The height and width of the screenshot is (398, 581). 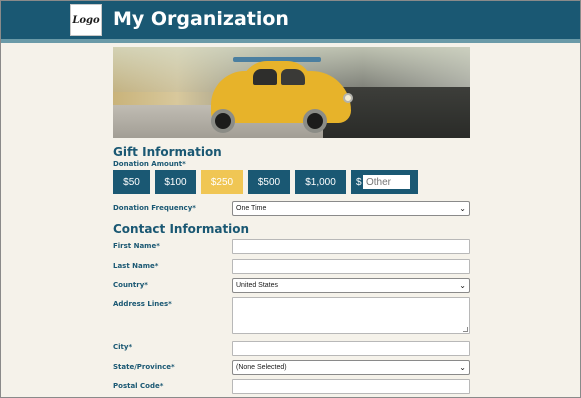 I want to click on amount-button-100: $100, so click(x=175, y=182).